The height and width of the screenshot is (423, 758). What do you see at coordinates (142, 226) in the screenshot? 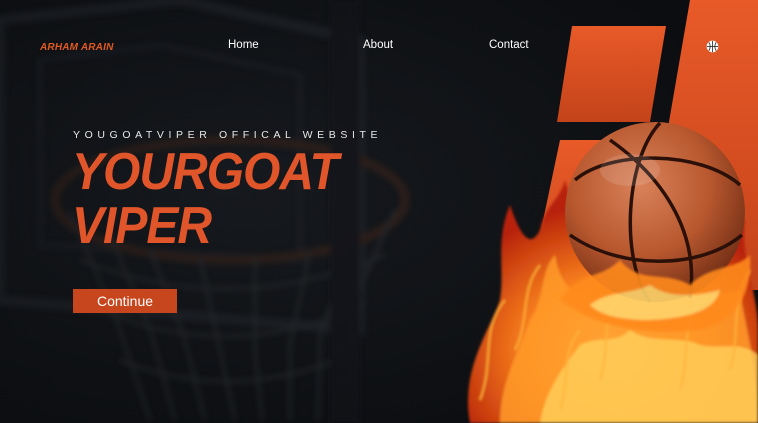
I see `hero-title-line2: VIPER` at bounding box center [142, 226].